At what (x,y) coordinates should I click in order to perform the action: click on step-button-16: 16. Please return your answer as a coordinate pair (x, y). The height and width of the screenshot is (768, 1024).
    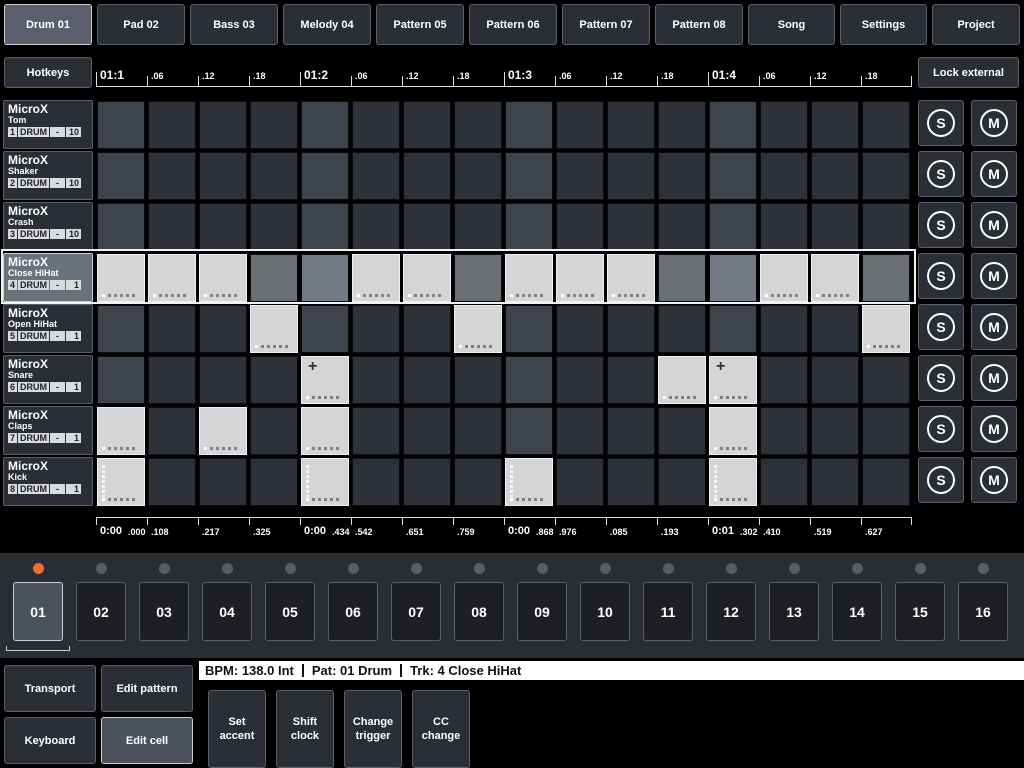
    Looking at the image, I should click on (983, 611).